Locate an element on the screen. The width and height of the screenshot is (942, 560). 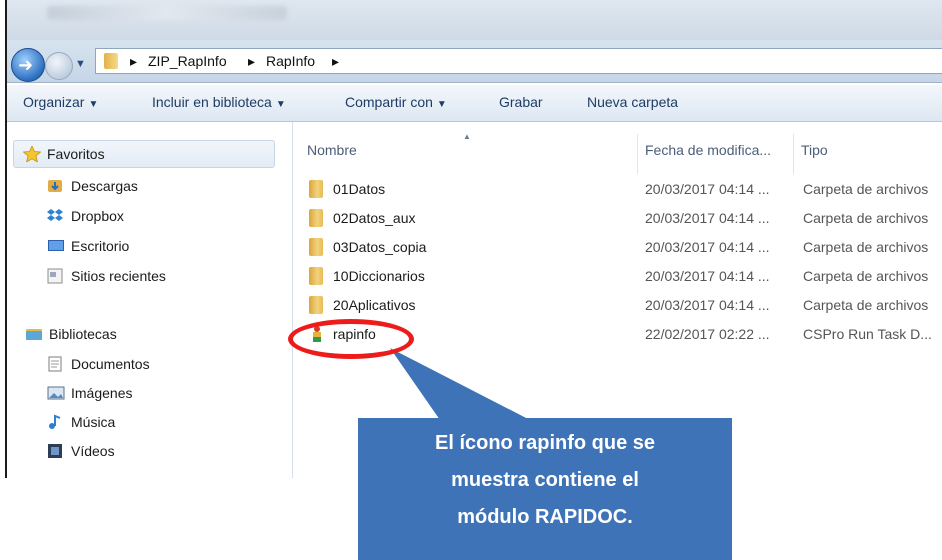
callout-line: módulo RAPIDOC. is located at coordinates (545, 517).